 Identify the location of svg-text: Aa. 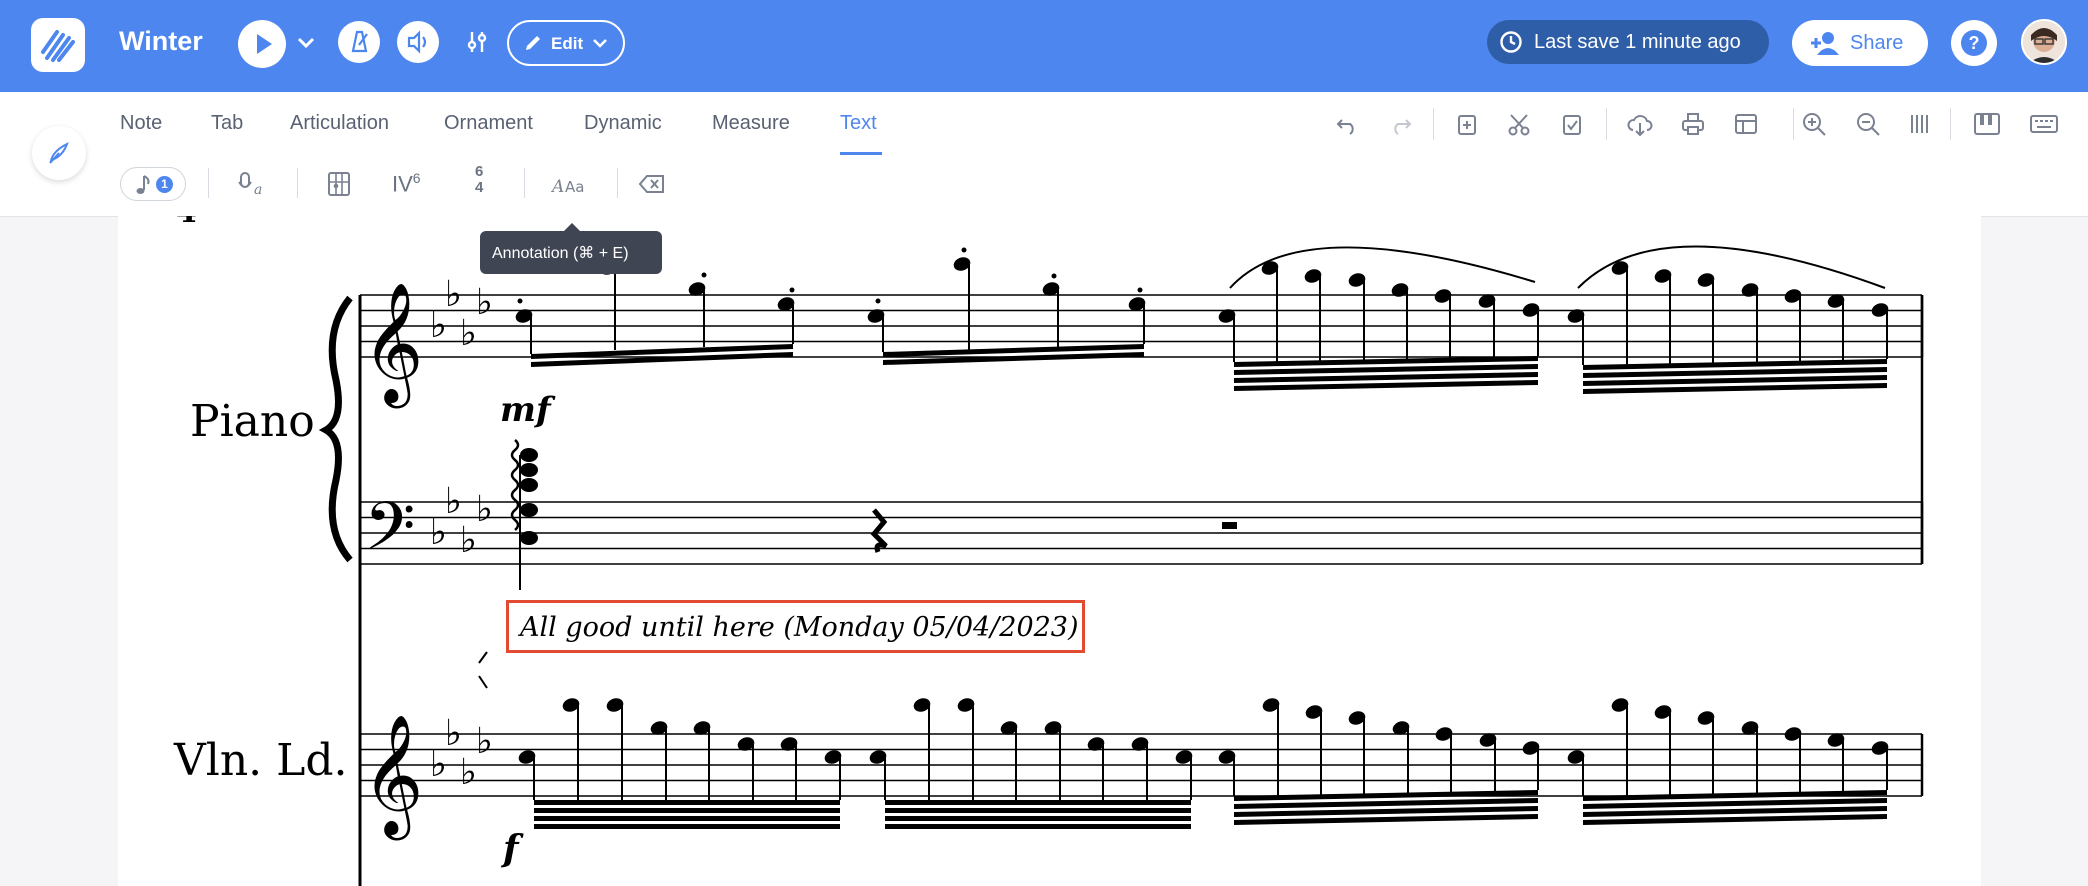
(574, 187).